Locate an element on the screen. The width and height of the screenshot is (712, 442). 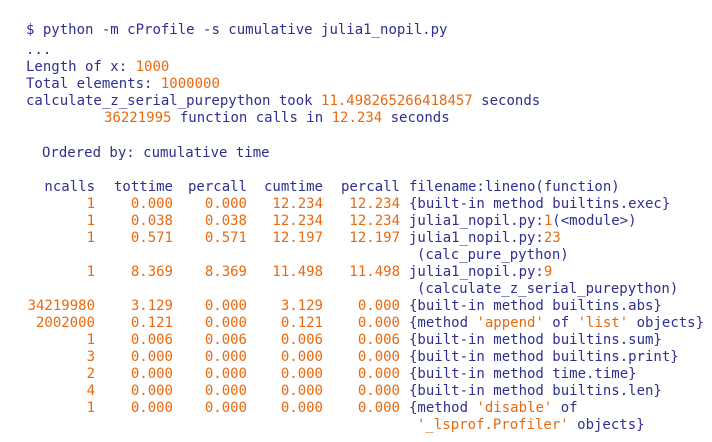
cell-ncalls: 2 is located at coordinates (90, 374).